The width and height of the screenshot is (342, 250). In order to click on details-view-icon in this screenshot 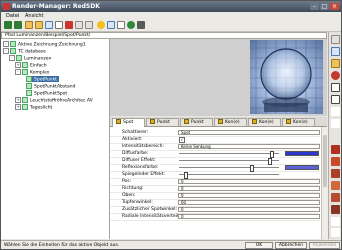, I will do `click(79, 25)`.